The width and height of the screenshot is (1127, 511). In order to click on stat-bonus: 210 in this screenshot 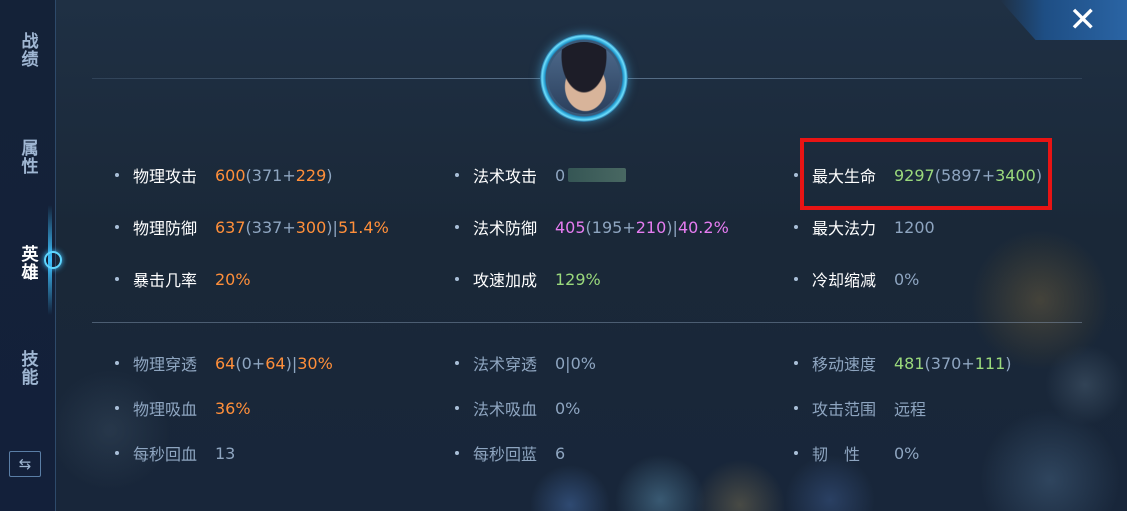, I will do `click(651, 227)`.